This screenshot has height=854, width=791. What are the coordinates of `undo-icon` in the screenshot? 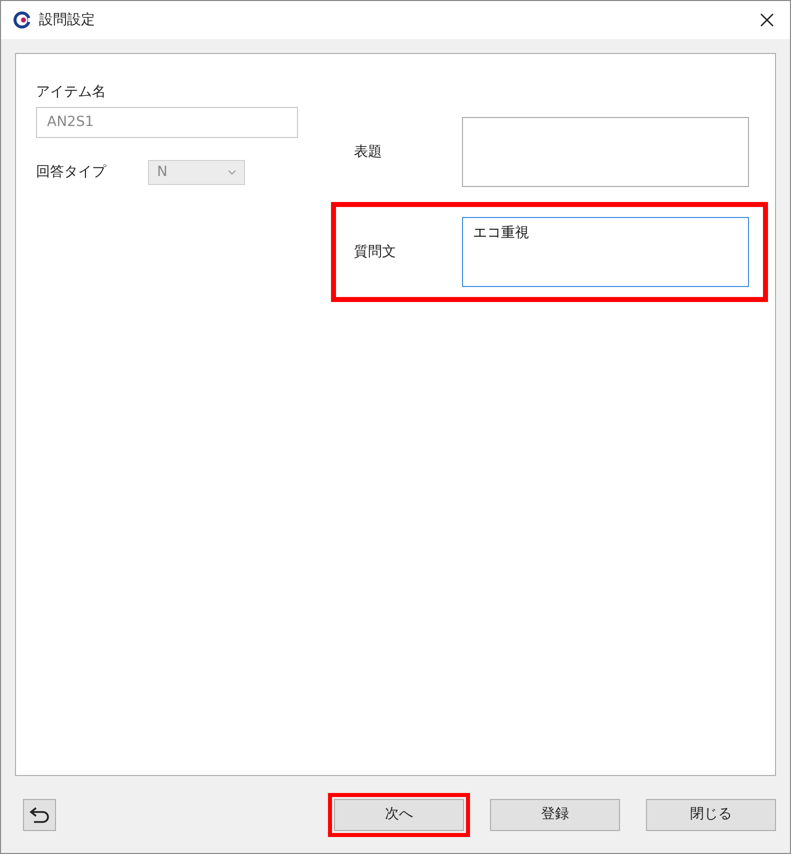 It's located at (39, 815).